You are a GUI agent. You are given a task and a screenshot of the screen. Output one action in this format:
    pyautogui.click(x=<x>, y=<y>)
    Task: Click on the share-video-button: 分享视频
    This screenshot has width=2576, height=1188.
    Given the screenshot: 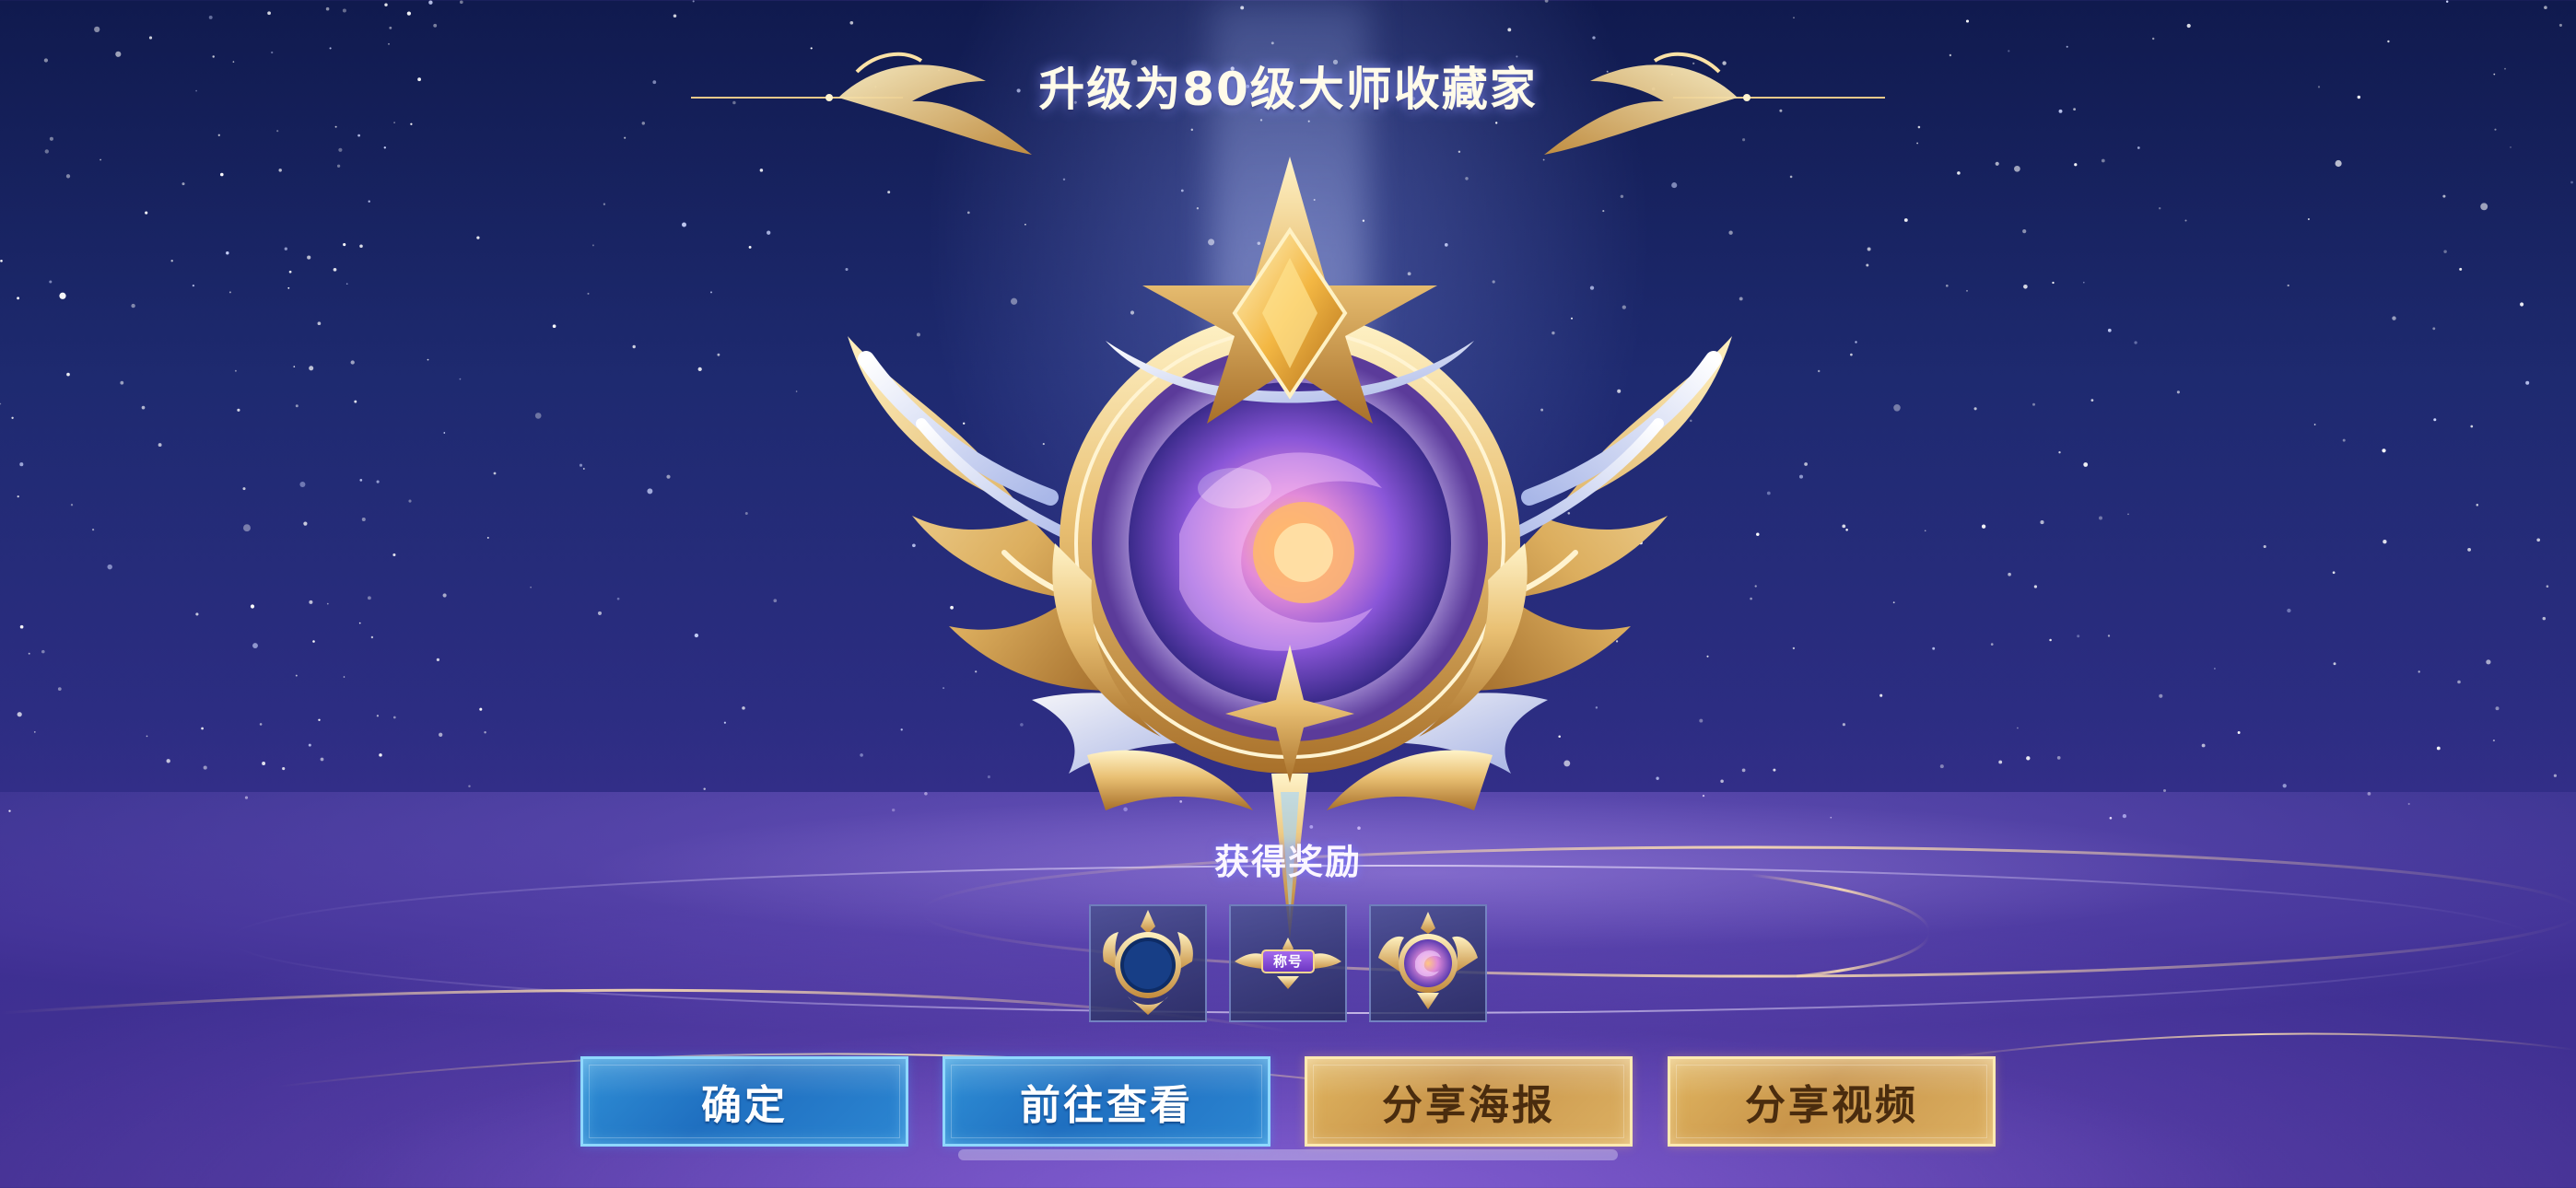 What is the action you would take?
    pyautogui.click(x=1832, y=1101)
    